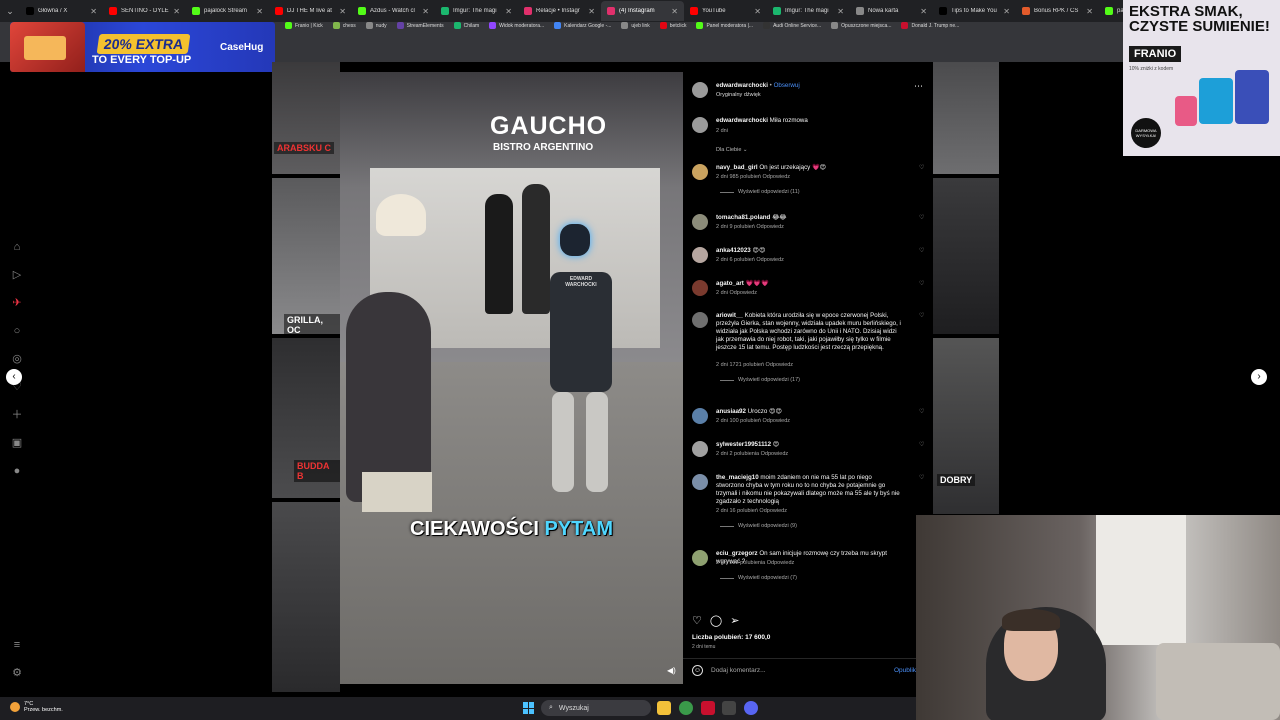 The width and height of the screenshot is (1280, 720). What do you see at coordinates (742, 120) in the screenshot?
I see `caption-author: edwardwarchocki` at bounding box center [742, 120].